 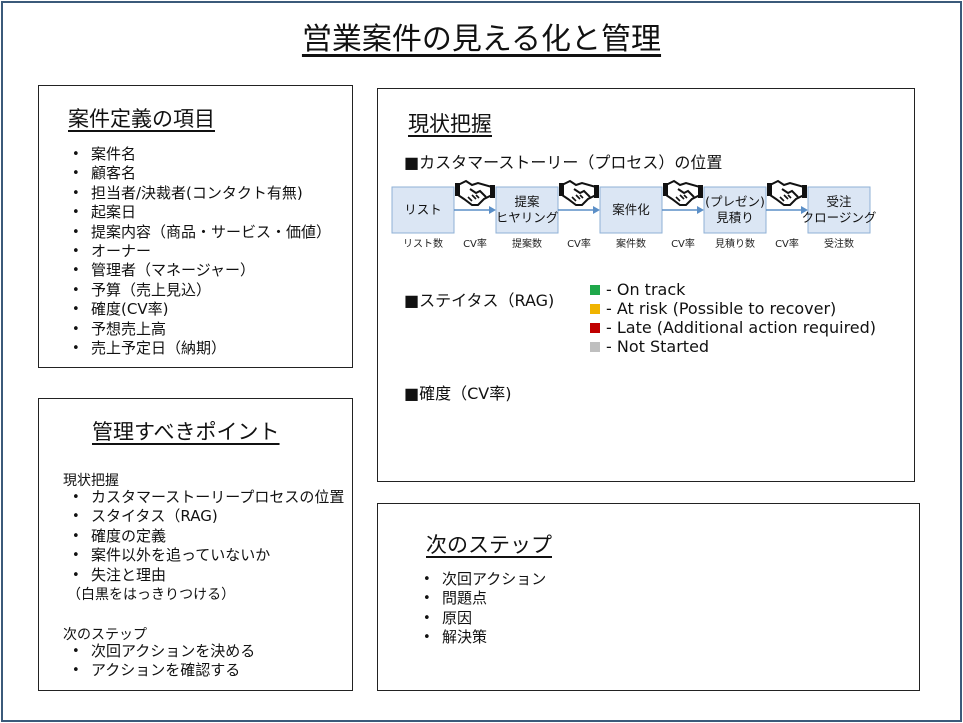 What do you see at coordinates (91, 481) in the screenshot?
I see `points-current-label: 現状把握` at bounding box center [91, 481].